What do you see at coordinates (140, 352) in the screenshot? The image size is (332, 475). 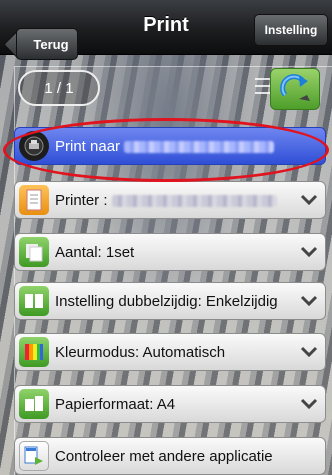 I see `color-mode-label: Kleurmodus: Automatisch` at bounding box center [140, 352].